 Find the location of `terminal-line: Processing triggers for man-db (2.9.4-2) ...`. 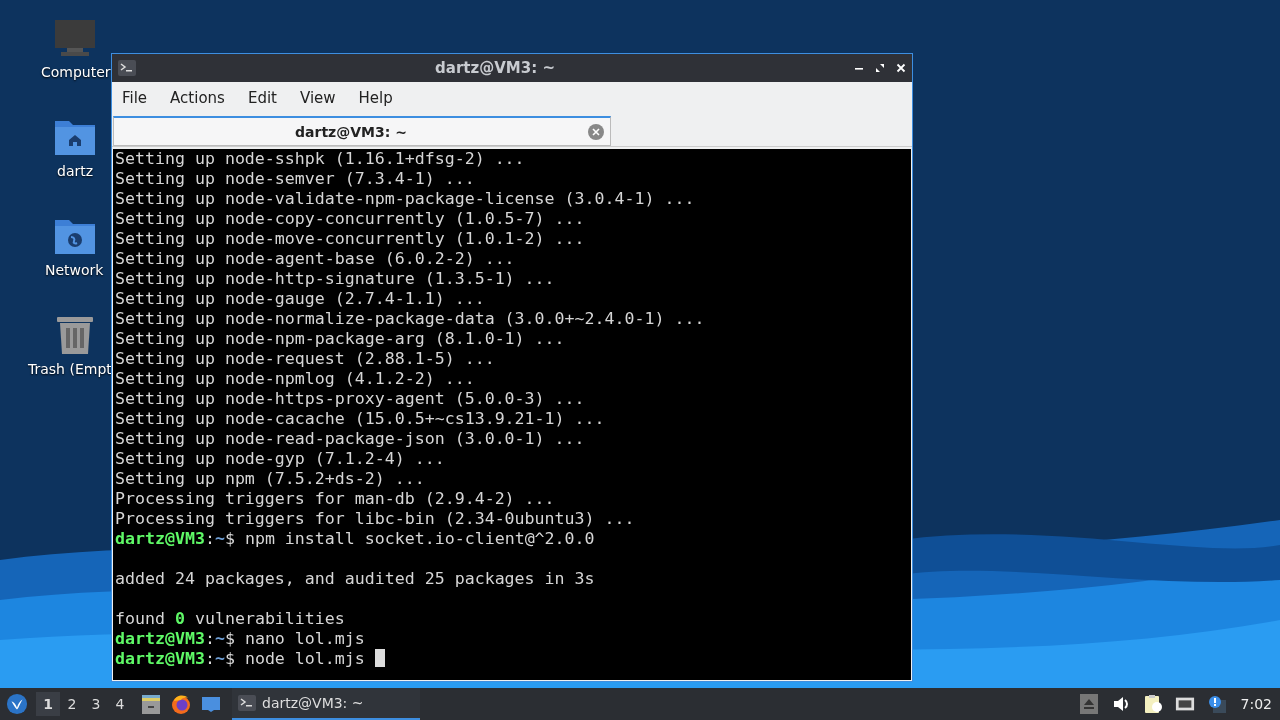

terminal-line: Processing triggers for man-db (2.9.4-2) ... is located at coordinates (335, 499).